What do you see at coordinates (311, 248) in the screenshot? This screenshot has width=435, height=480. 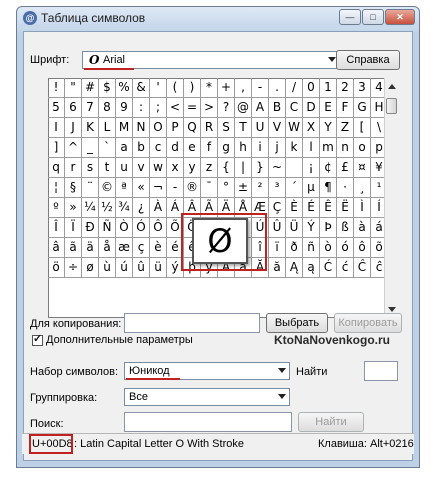 I see `character-cell: ñ` at bounding box center [311, 248].